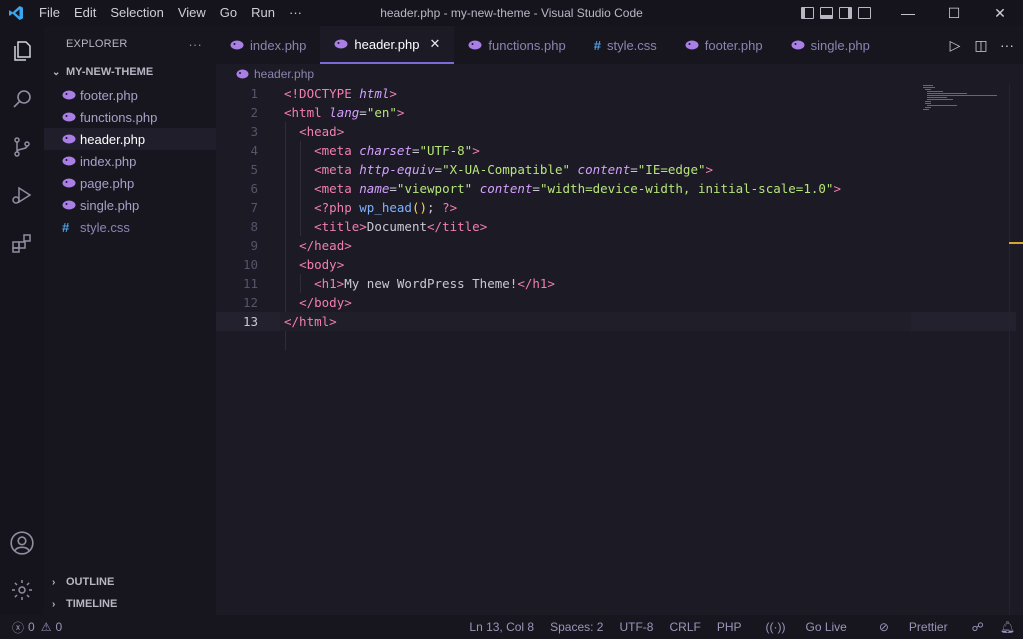 The image size is (1023, 639). What do you see at coordinates (616, 245) in the screenshot?
I see `code-line: 9 </head>` at bounding box center [616, 245].